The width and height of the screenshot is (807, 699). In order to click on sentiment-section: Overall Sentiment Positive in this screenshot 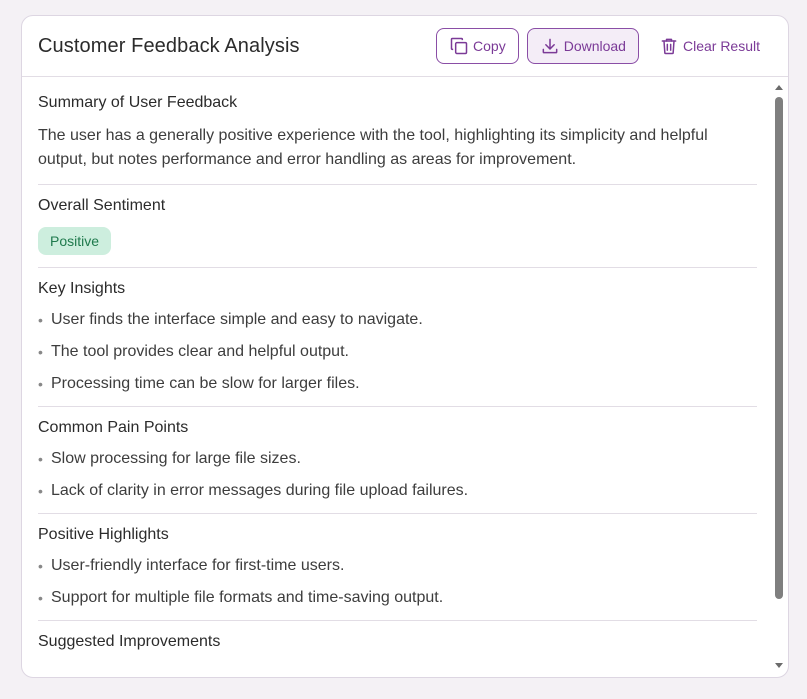, I will do `click(397, 232)`.